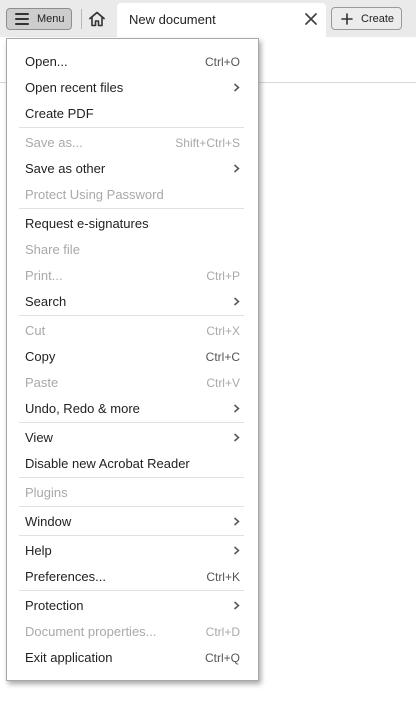 The width and height of the screenshot is (416, 727). What do you see at coordinates (74, 87) in the screenshot?
I see `menu-item-label: Open recent files` at bounding box center [74, 87].